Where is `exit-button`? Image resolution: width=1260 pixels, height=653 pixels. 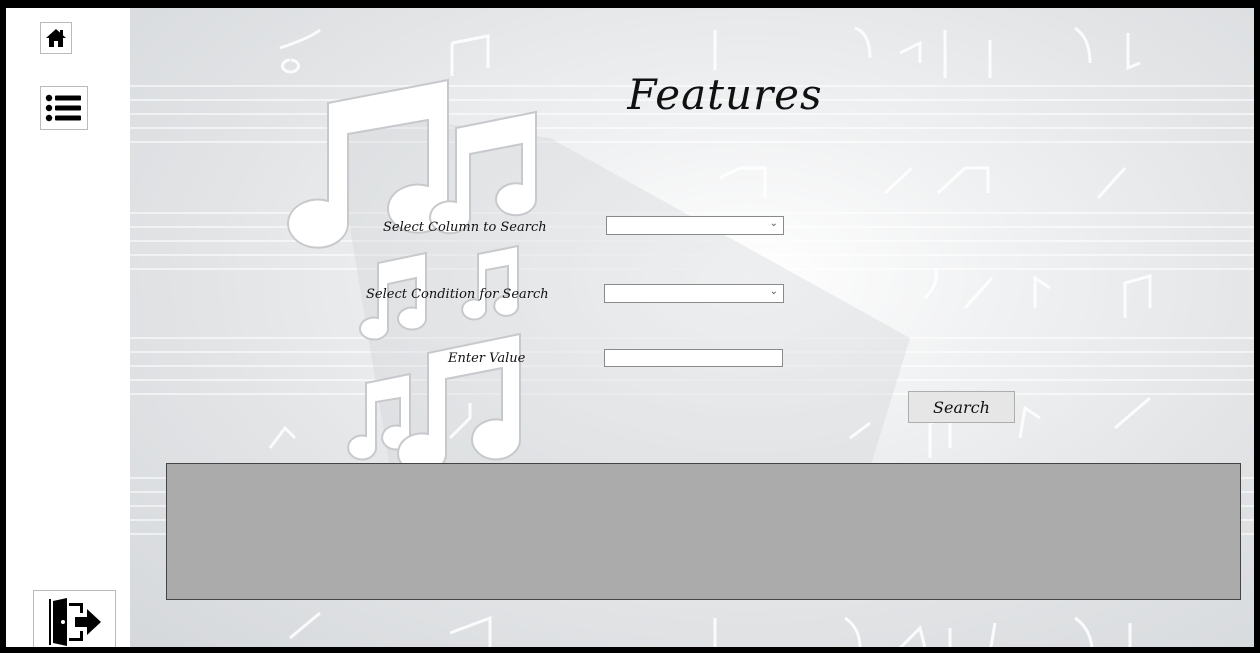 exit-button is located at coordinates (74, 618).